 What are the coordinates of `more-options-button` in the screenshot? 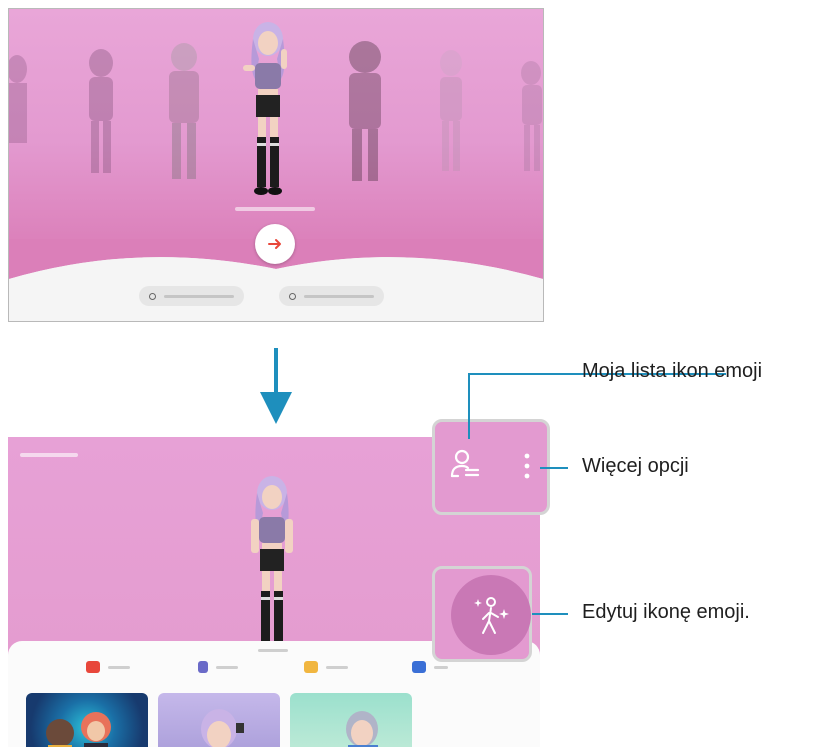 It's located at (527, 467).